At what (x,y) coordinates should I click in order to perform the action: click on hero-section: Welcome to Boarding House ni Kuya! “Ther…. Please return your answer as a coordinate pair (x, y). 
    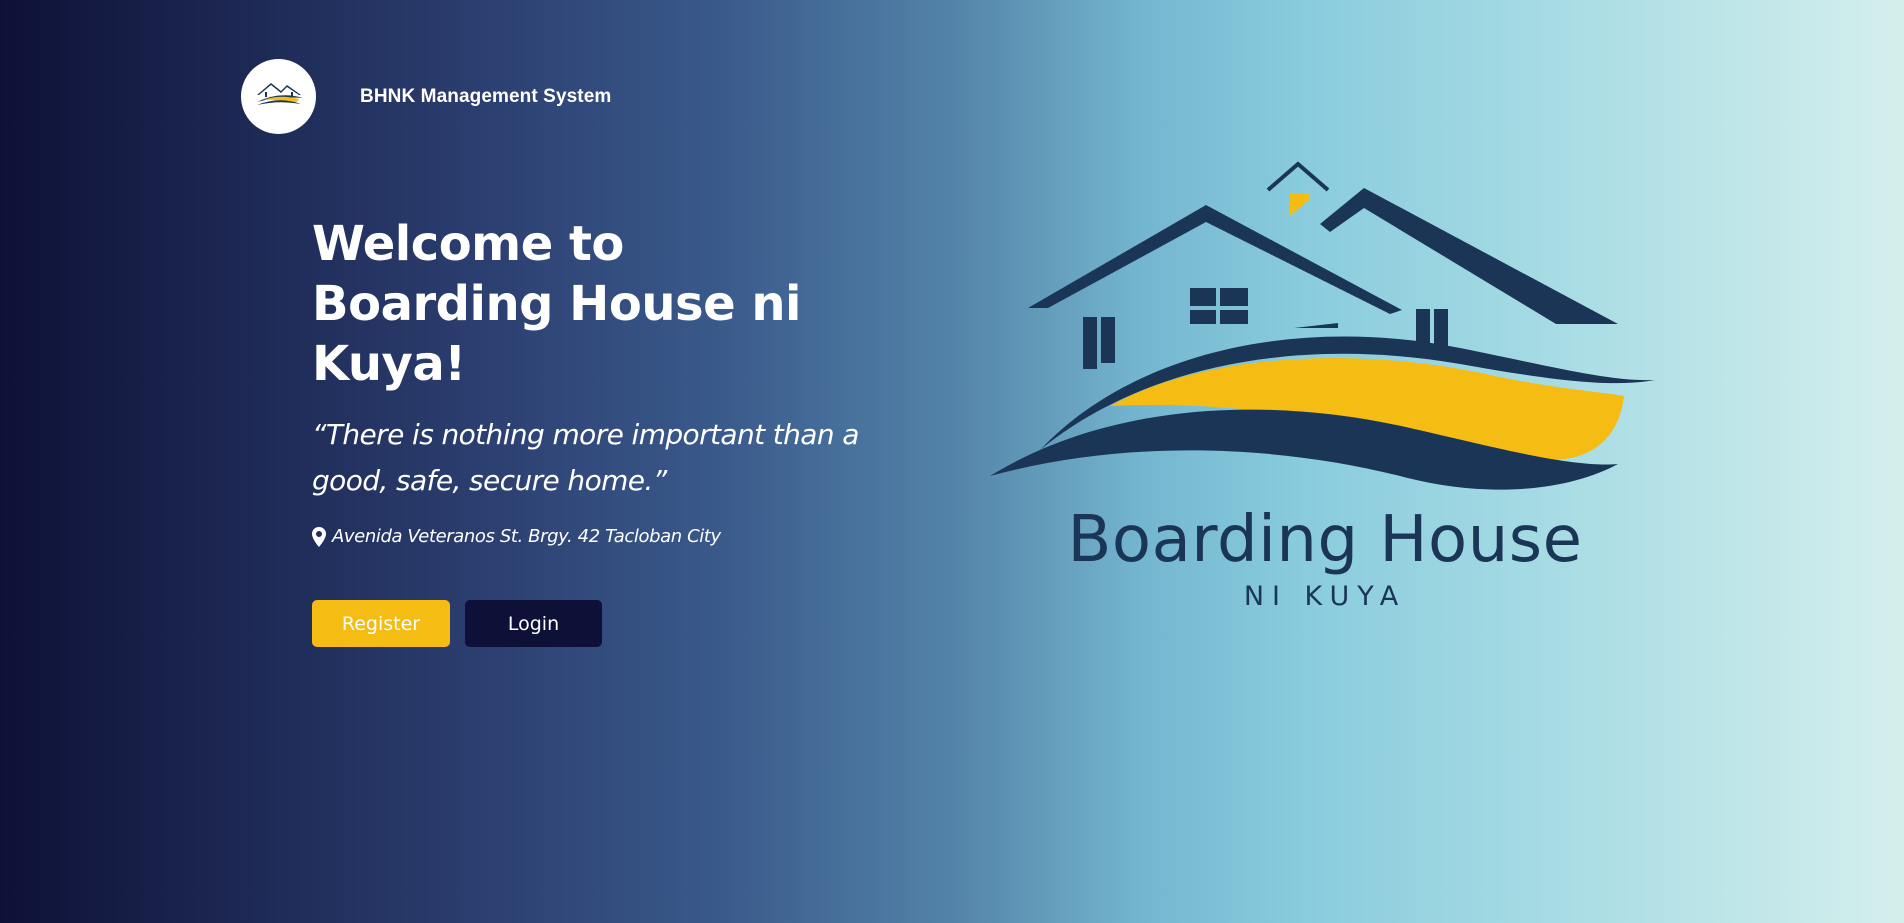
    Looking at the image, I should click on (592, 430).